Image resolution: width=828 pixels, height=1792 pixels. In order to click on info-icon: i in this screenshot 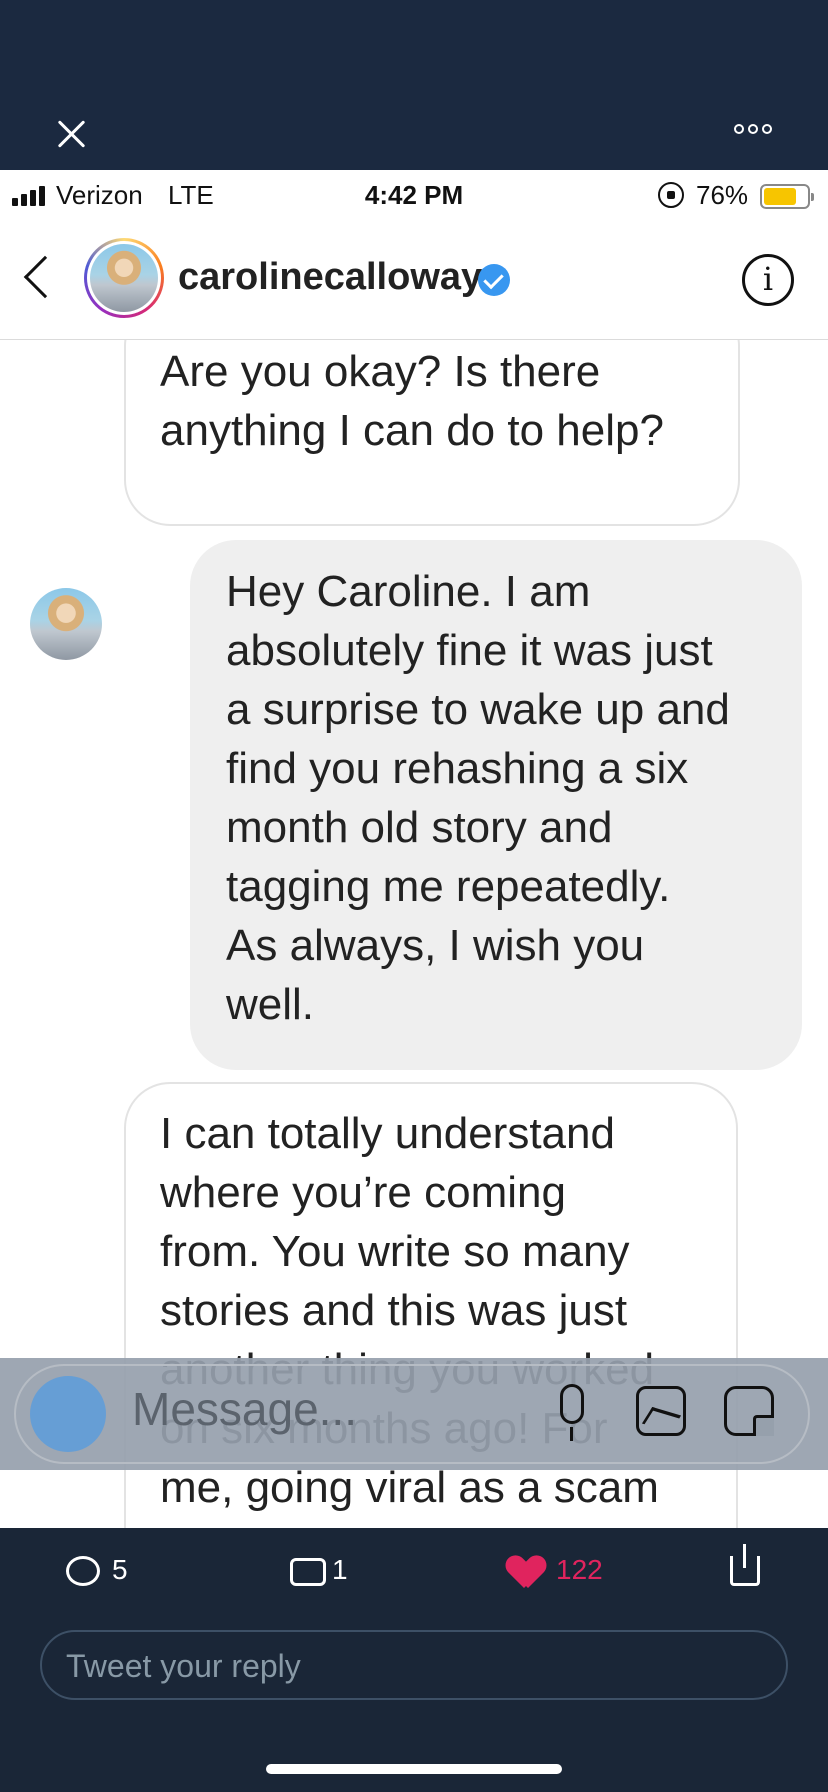, I will do `click(768, 280)`.